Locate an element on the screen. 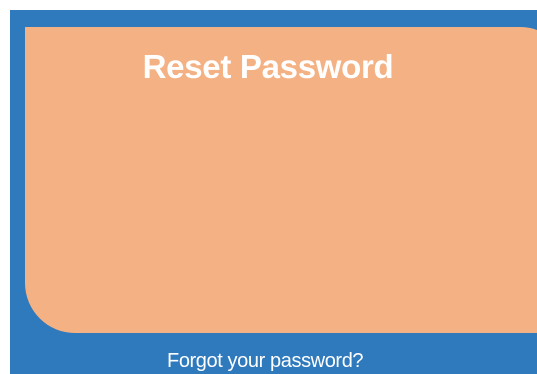 The width and height of the screenshot is (537, 374). forgot-password-link: Forgot your password? is located at coordinates (265, 361).